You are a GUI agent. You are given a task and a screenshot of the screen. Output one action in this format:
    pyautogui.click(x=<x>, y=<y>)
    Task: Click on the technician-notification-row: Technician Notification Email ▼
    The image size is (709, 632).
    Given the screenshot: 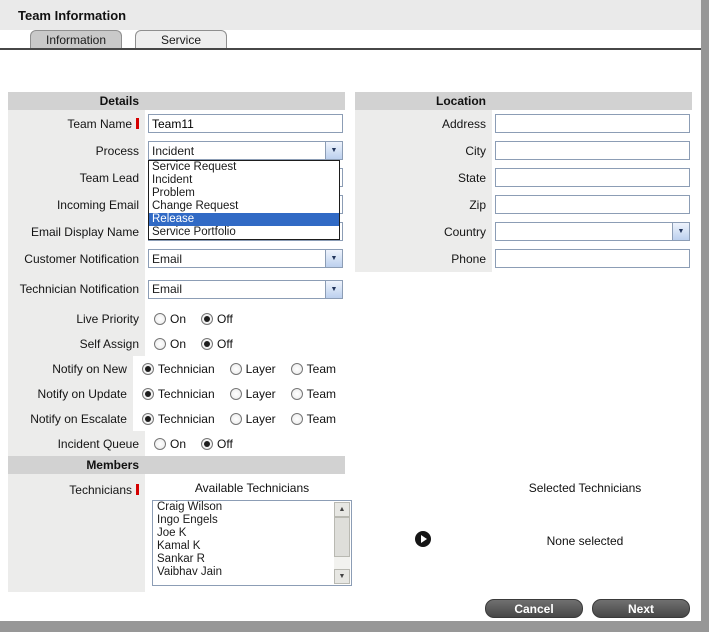 What is the action you would take?
    pyautogui.click(x=176, y=289)
    